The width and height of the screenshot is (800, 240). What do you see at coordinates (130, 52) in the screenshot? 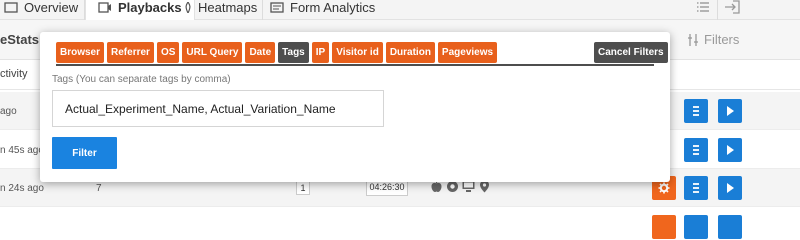
I see `filter-tab-referrer: Referrer` at bounding box center [130, 52].